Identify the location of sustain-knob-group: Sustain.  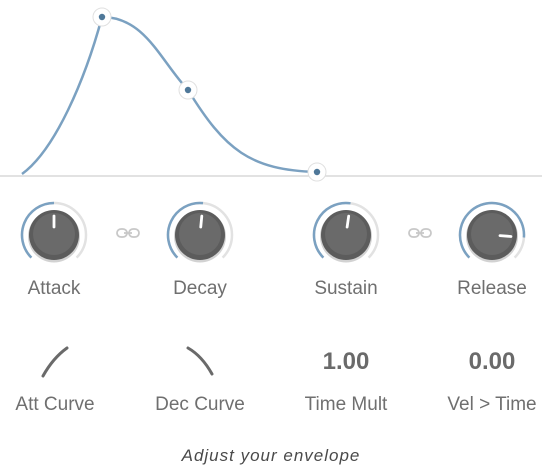
(346, 253).